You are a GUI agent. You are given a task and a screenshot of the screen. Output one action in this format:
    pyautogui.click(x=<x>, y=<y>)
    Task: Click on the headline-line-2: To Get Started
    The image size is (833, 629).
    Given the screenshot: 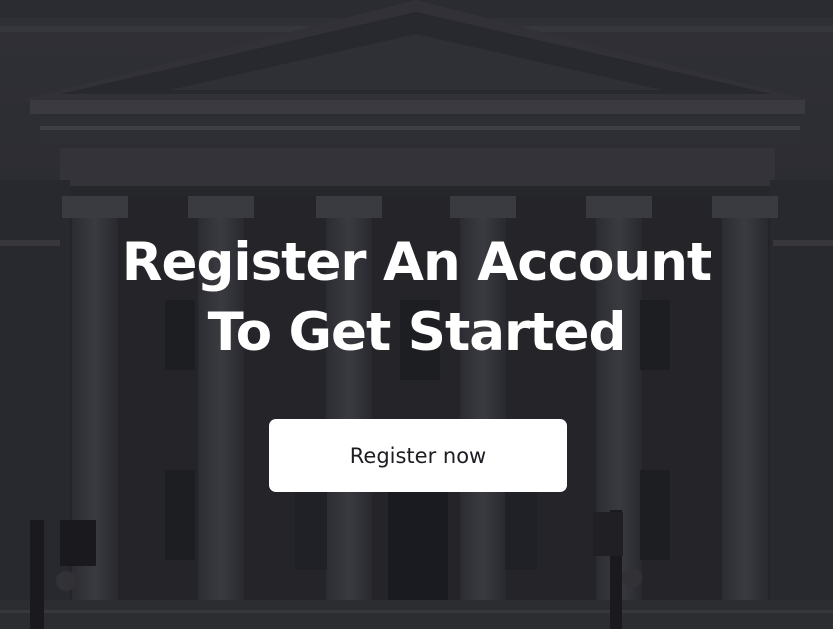 What is the action you would take?
    pyautogui.click(x=417, y=332)
    